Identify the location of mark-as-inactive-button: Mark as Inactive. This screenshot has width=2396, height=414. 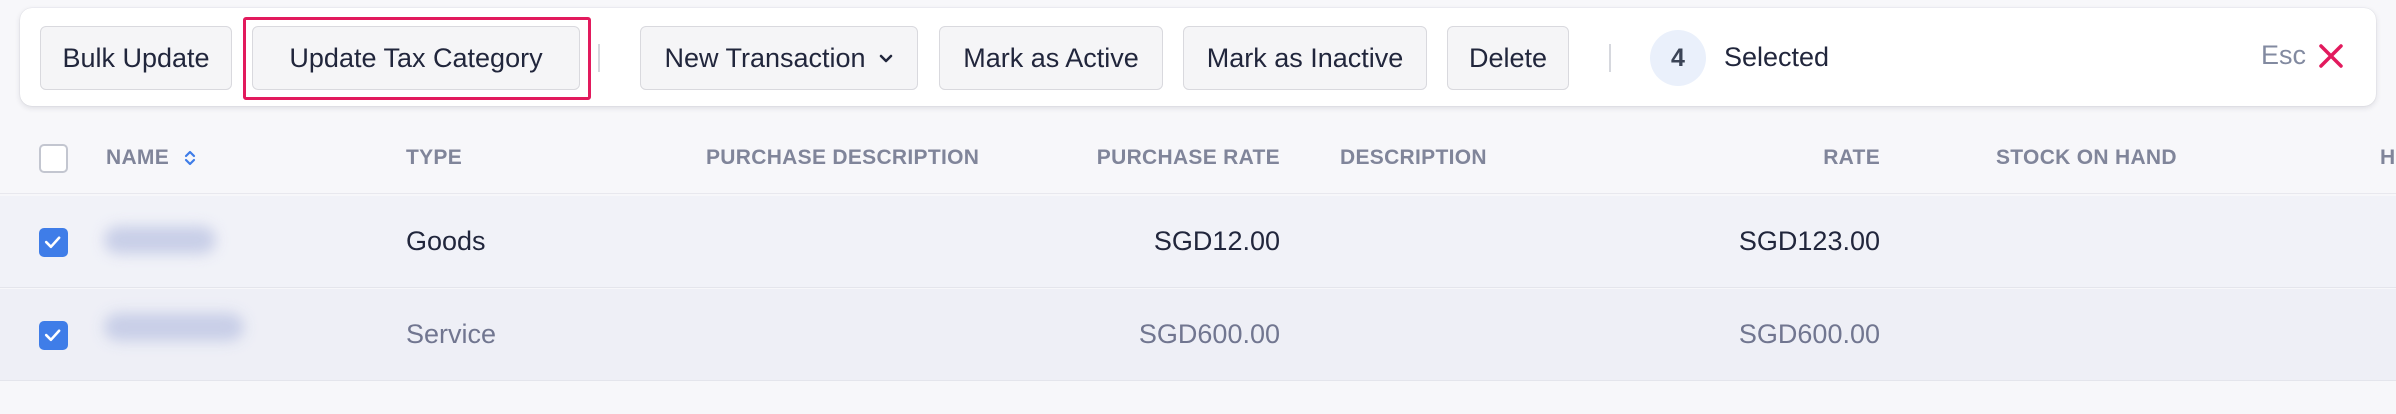
(1305, 58).